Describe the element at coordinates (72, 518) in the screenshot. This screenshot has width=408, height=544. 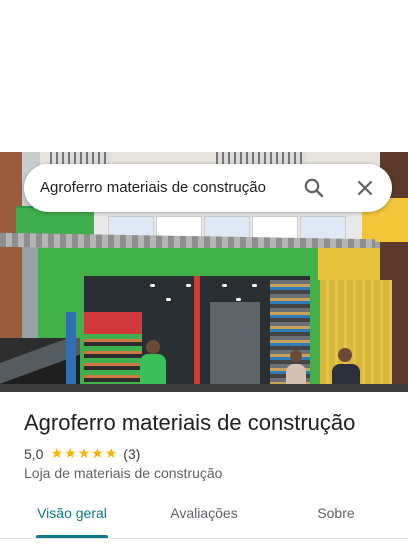
I see `tab-overview: Visão geral` at that location.